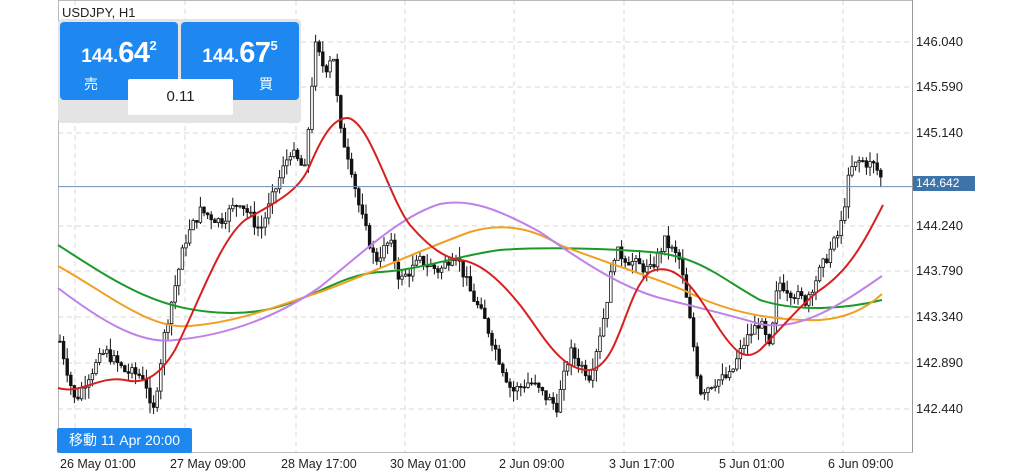 The width and height of the screenshot is (1024, 473). What do you see at coordinates (319, 464) in the screenshot?
I see `x-axis-label: 28 May 17:00` at bounding box center [319, 464].